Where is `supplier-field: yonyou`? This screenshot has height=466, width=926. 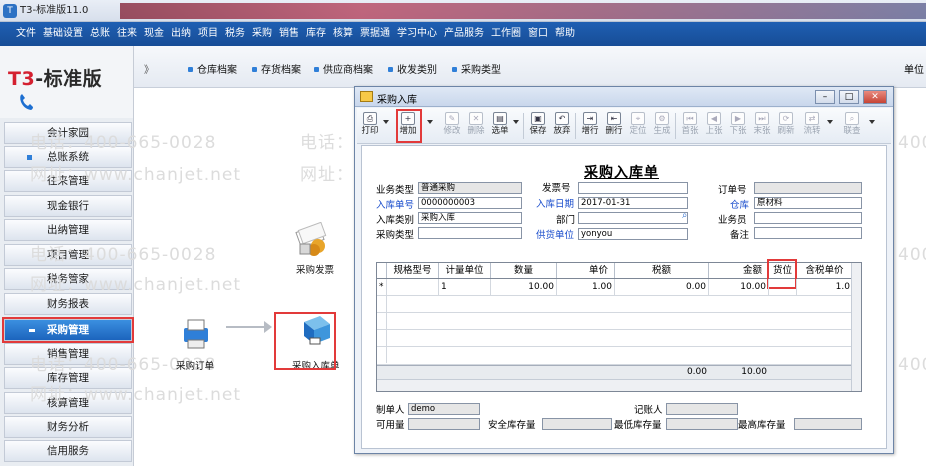 supplier-field: yonyou is located at coordinates (633, 234).